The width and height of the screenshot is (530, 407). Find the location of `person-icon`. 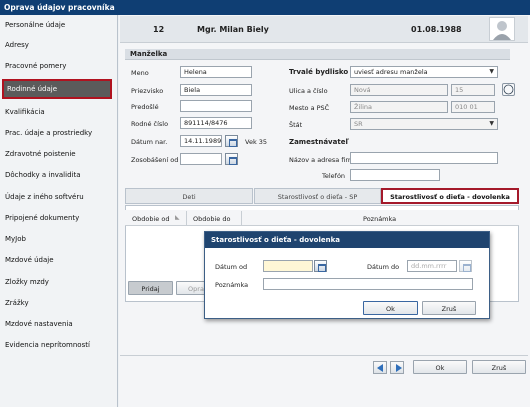

person-icon is located at coordinates (502, 30).